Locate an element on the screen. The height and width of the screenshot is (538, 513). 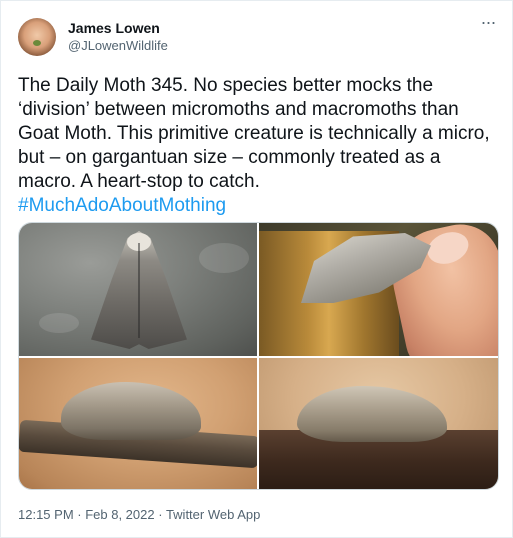
author-name: James Lowen is located at coordinates (114, 28).